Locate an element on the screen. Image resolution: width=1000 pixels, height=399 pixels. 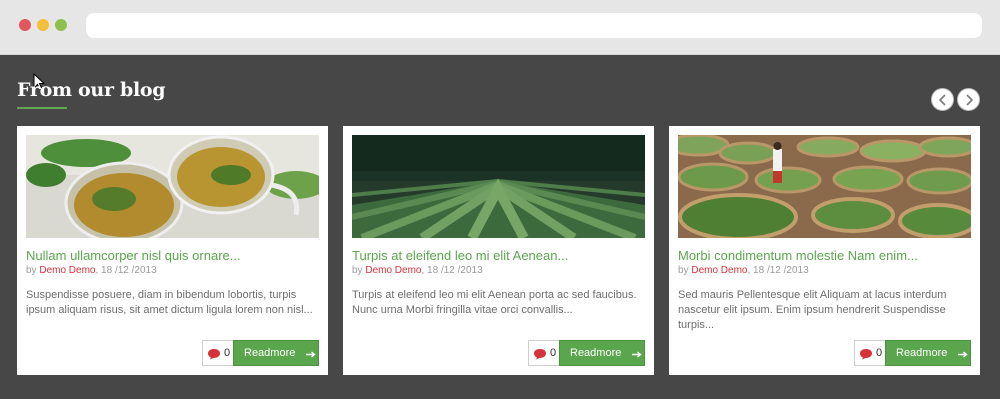
window-close-dot is located at coordinates (25, 25).